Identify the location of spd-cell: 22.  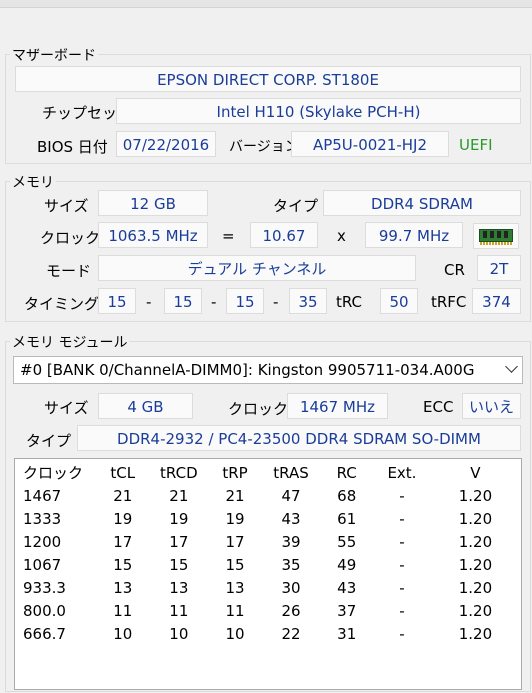
(291, 633).